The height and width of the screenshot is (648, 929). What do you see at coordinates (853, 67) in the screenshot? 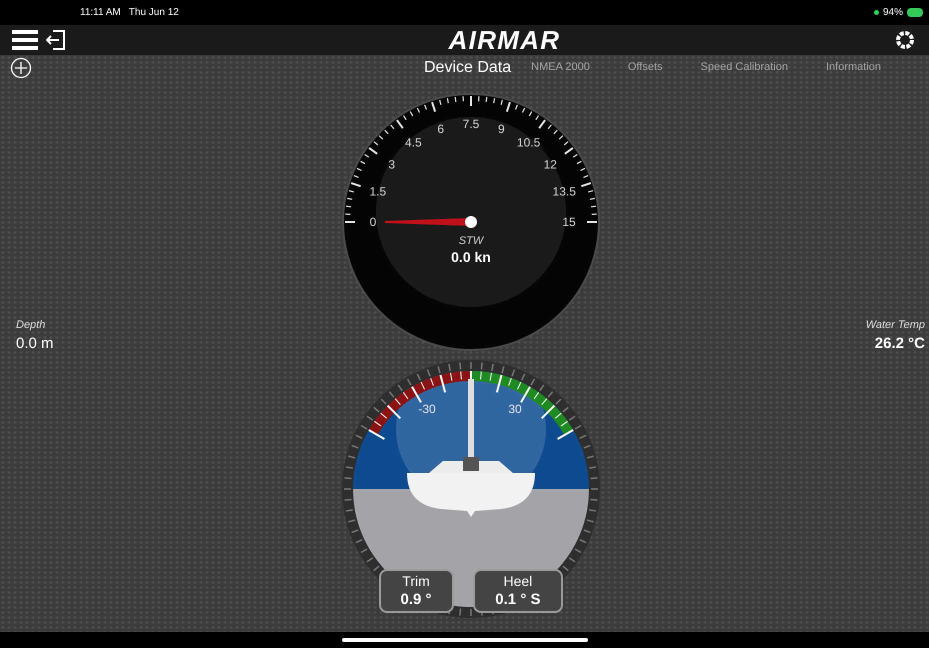
I see `tab: Information` at bounding box center [853, 67].